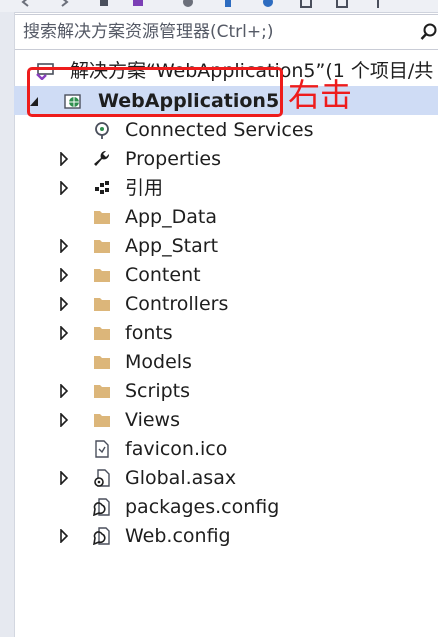 Image resolution: width=438 pixels, height=637 pixels. Describe the element at coordinates (219, 6) in the screenshot. I see `solution-explorer-toolbar` at that location.